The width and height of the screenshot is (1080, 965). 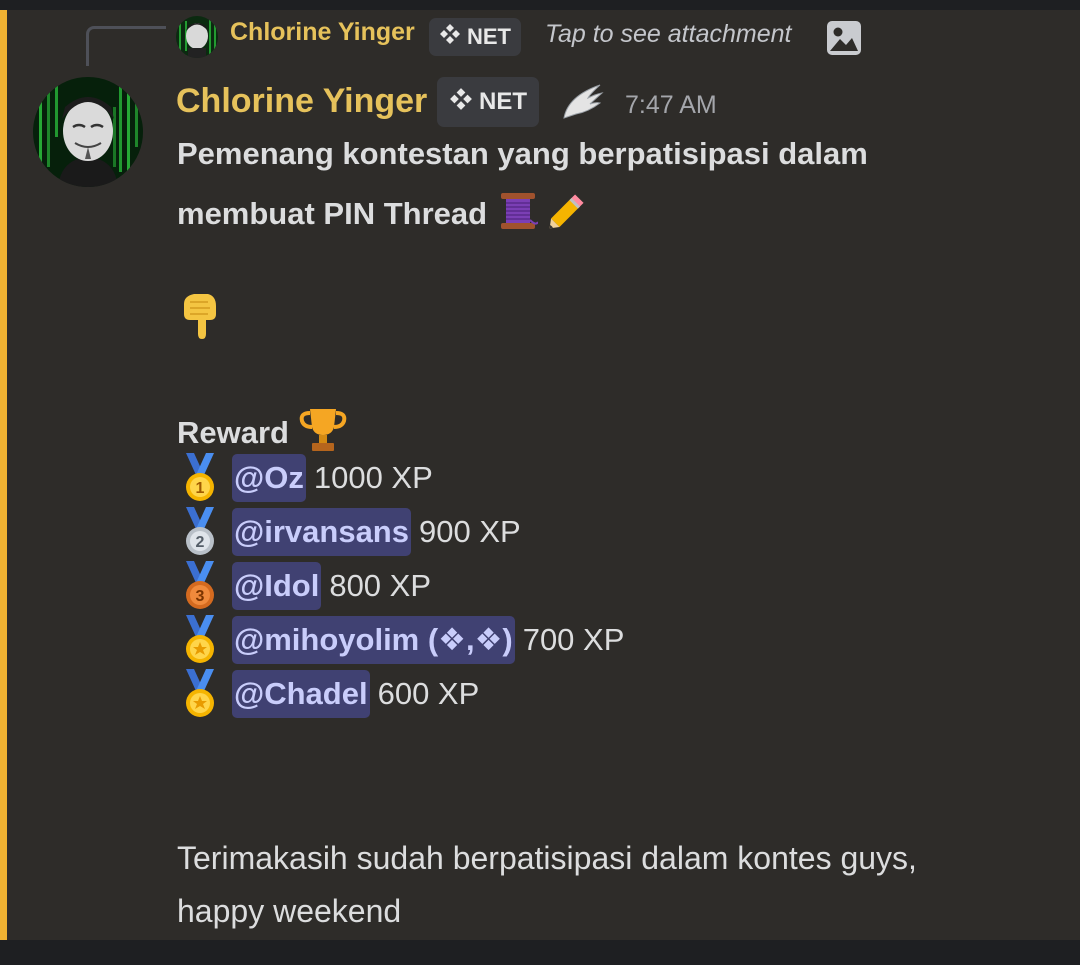 I want to click on xp-amount: 900 XP, so click(x=469, y=531).